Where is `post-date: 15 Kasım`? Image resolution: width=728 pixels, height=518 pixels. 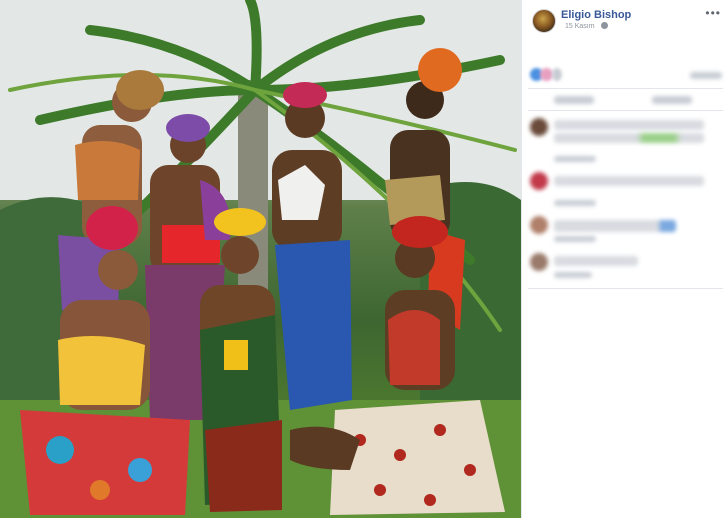
post-date: 15 Kasım is located at coordinates (580, 26).